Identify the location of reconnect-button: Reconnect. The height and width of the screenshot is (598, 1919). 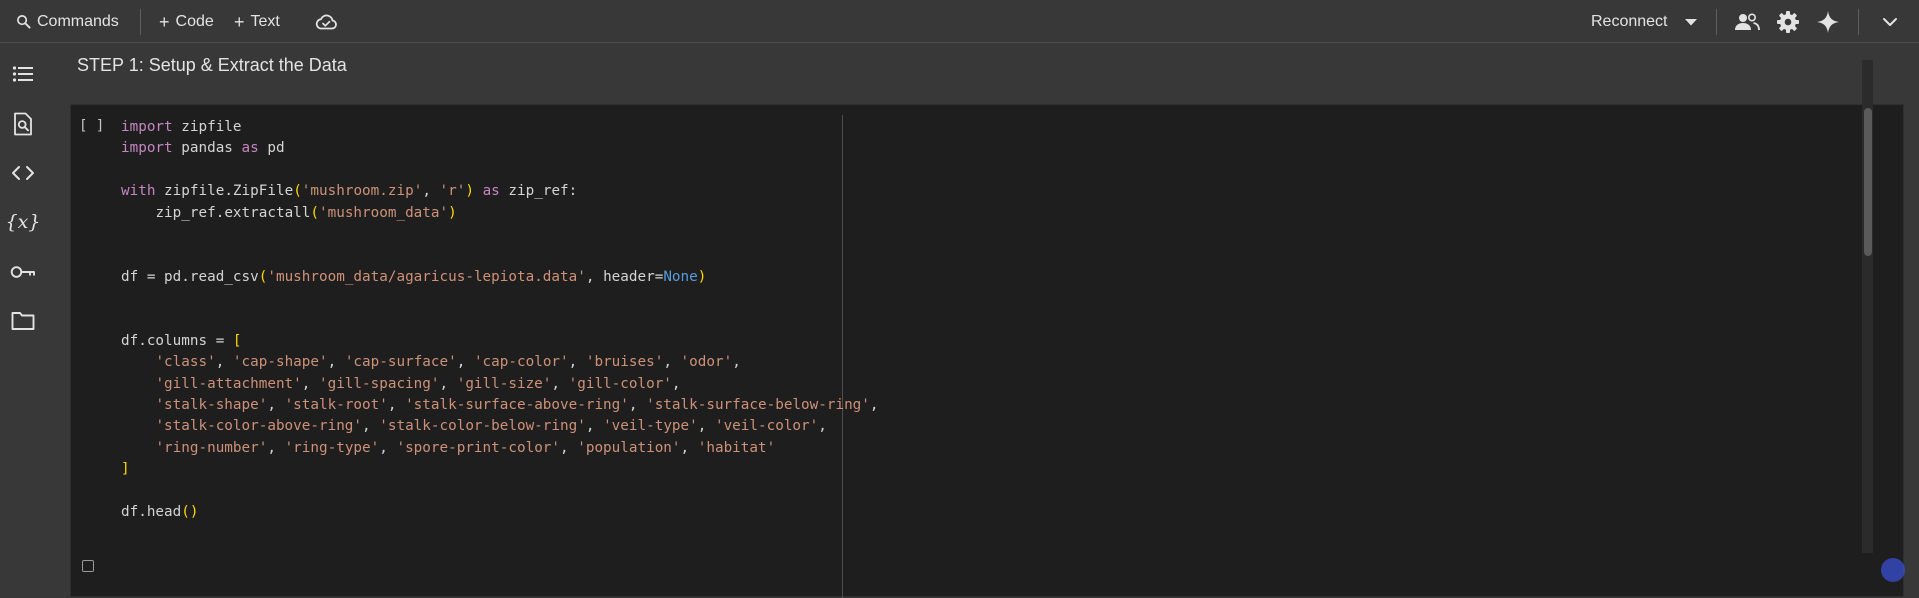
(1629, 21).